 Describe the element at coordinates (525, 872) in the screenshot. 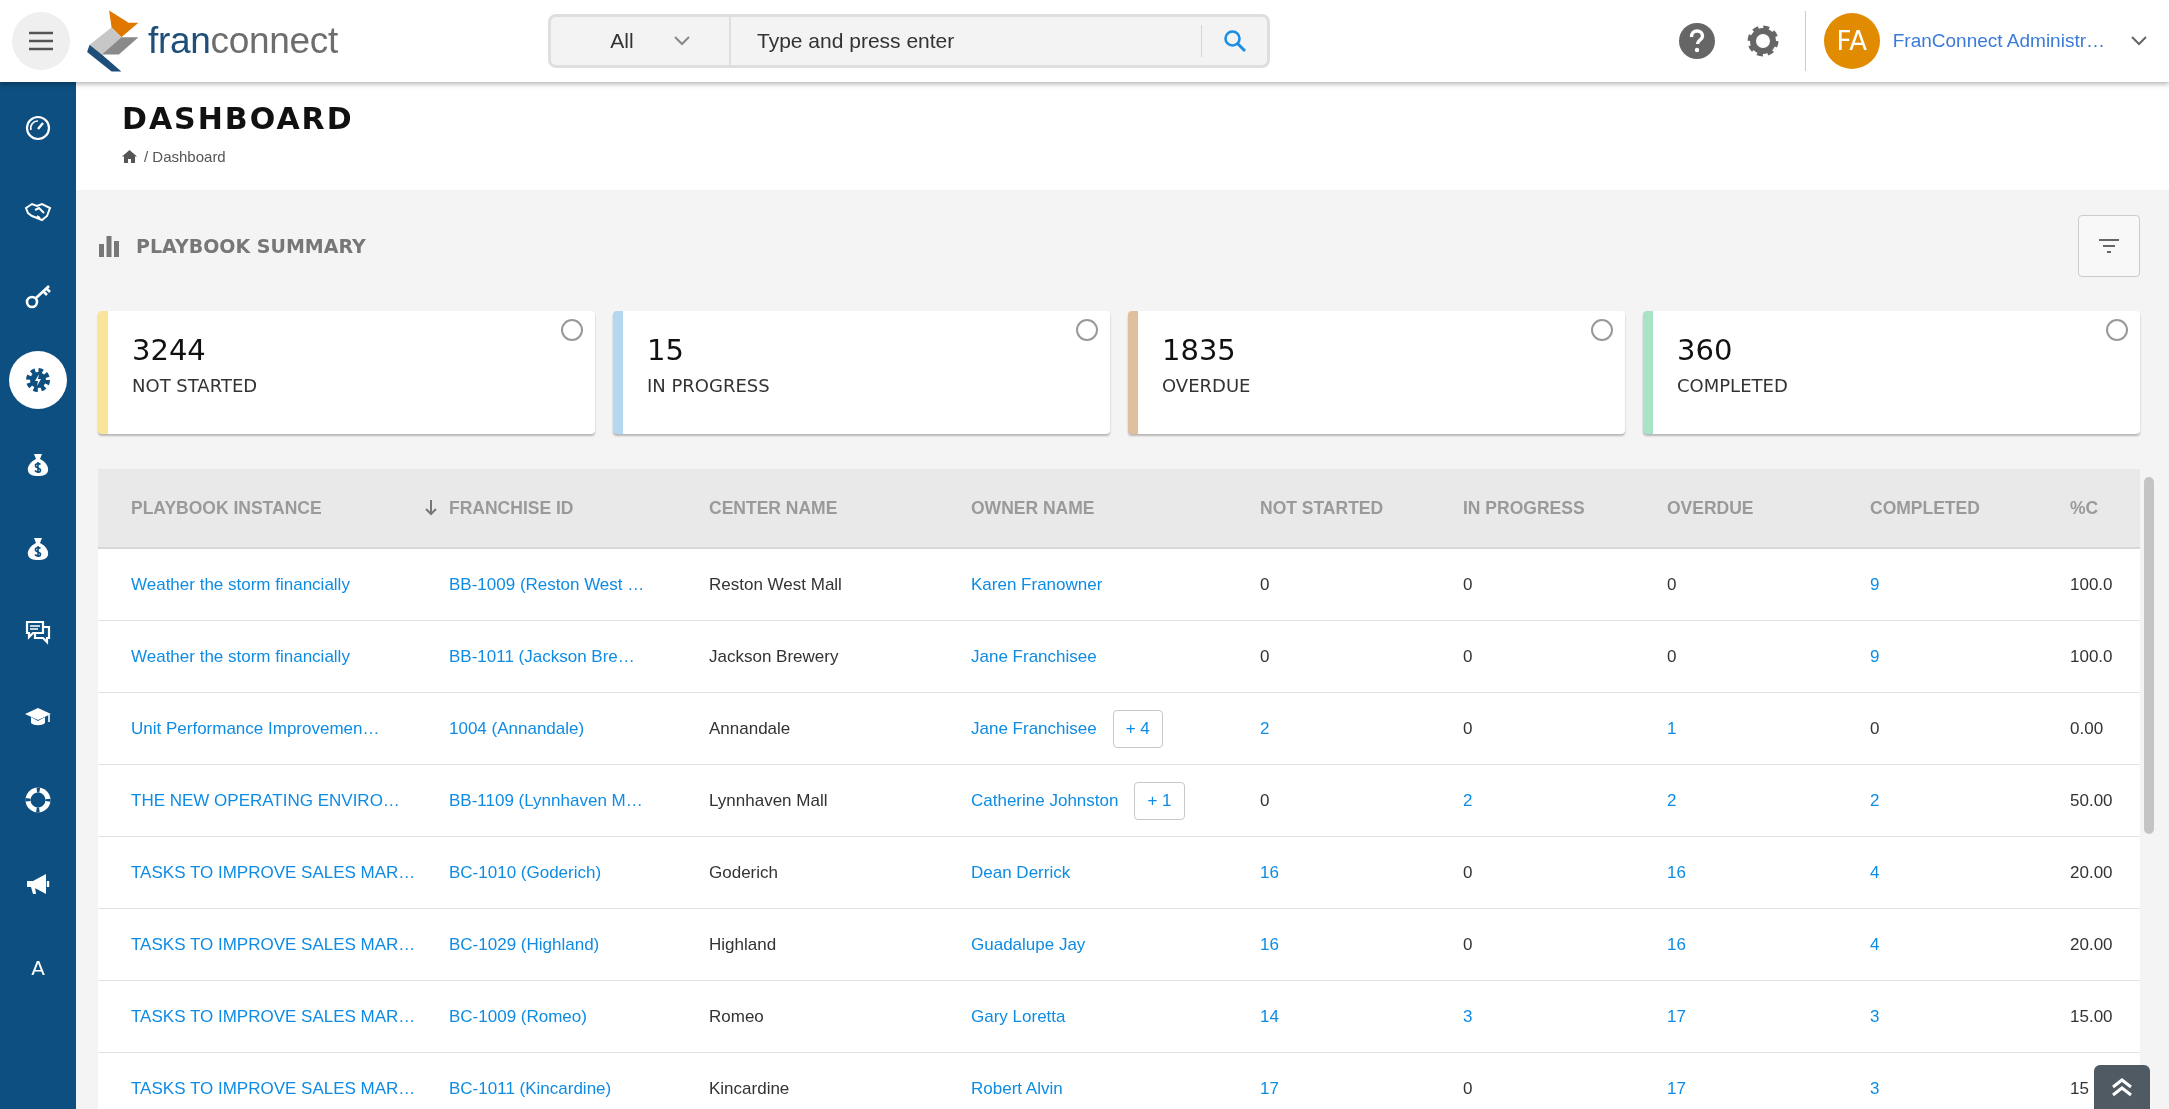

I see `franchise-link: BC-1010 (Goderich)` at that location.